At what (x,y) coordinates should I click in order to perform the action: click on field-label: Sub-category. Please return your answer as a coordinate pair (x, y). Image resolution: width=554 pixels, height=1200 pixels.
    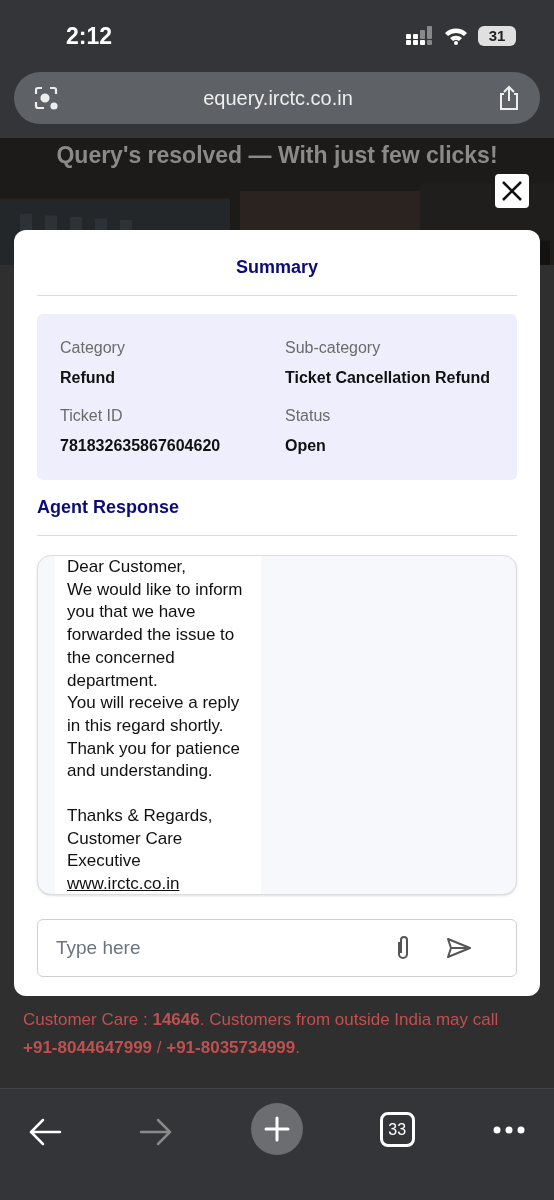
    Looking at the image, I should click on (333, 348).